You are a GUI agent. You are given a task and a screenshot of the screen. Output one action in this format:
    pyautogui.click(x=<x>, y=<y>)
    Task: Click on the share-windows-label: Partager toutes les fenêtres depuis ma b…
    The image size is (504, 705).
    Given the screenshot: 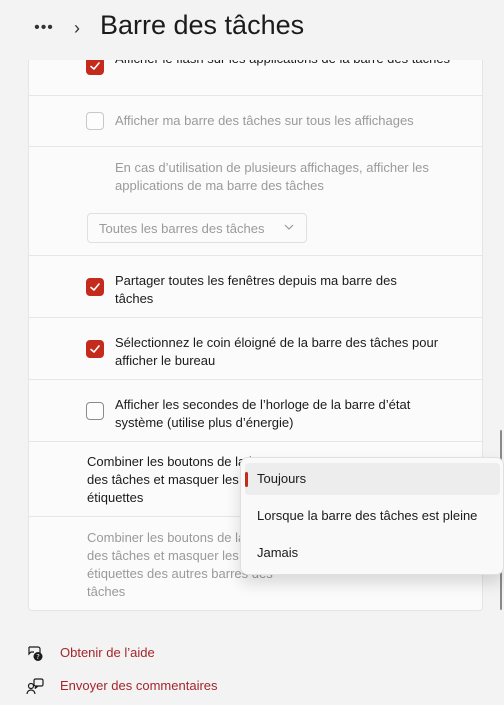 What is the action you would take?
    pyautogui.click(x=256, y=289)
    